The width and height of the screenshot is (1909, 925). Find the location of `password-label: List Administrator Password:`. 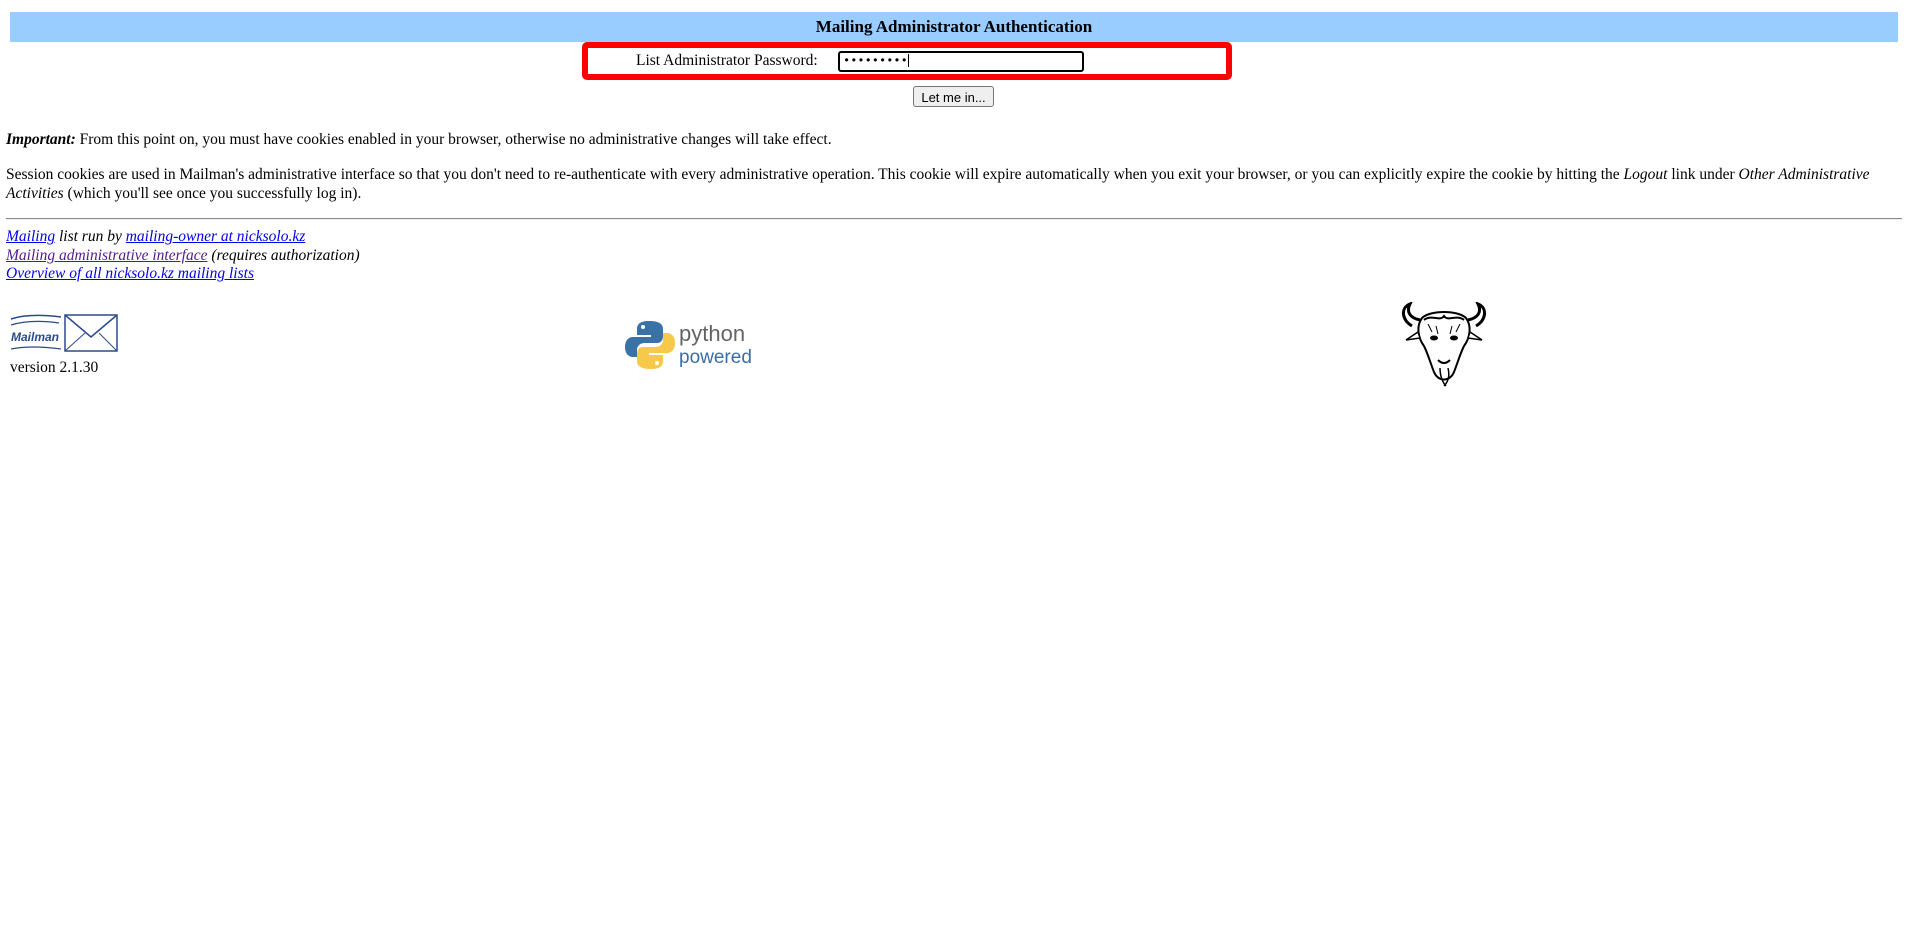

password-label: List Administrator Password: is located at coordinates (727, 60).